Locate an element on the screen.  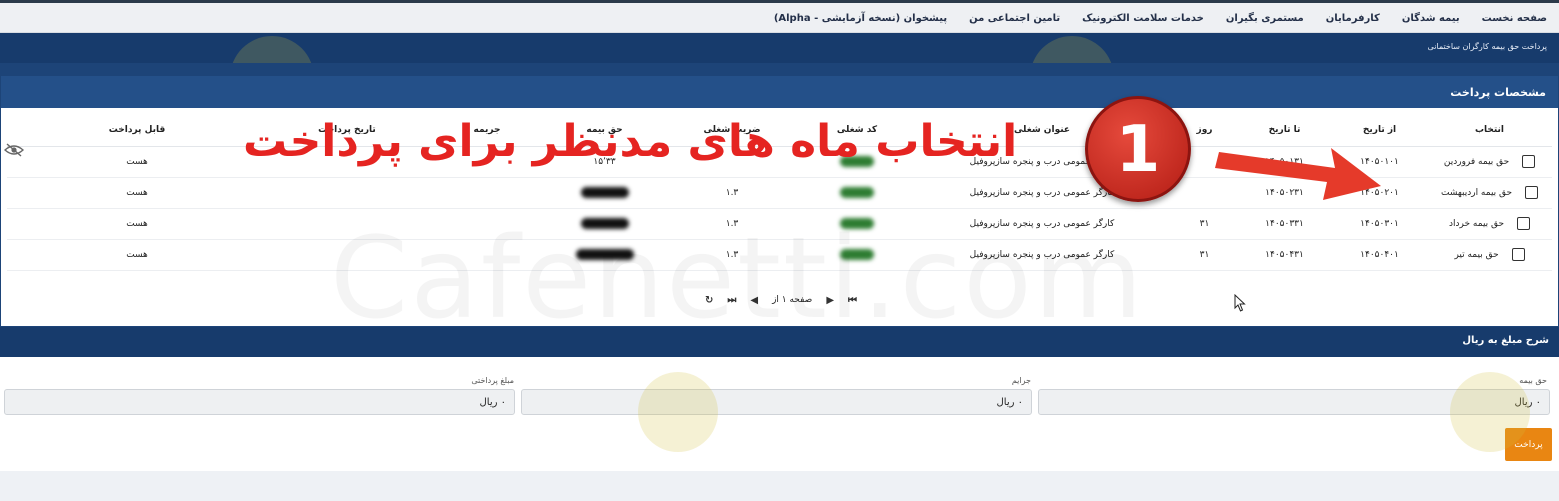
select-cell: حق بیمه تیر is located at coordinates (1489, 255).